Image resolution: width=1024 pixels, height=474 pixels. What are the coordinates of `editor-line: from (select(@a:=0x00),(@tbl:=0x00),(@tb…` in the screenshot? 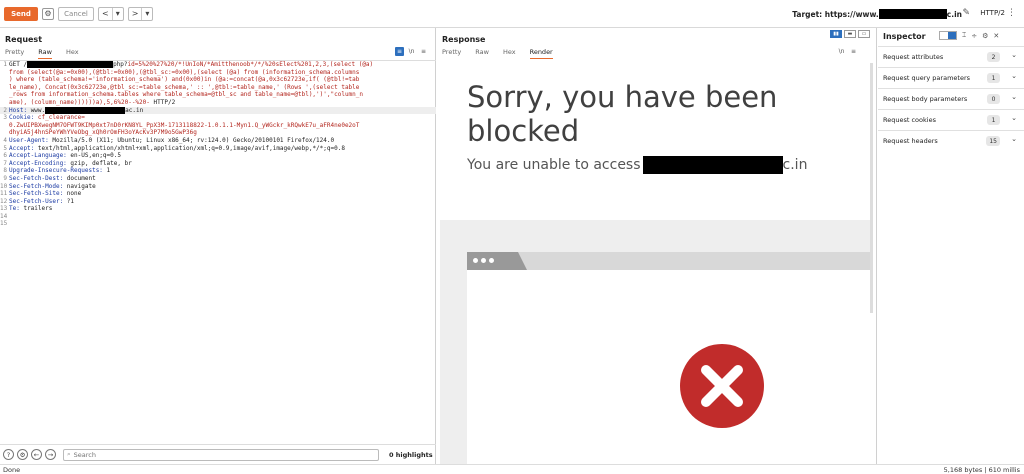 It's located at (218, 73).